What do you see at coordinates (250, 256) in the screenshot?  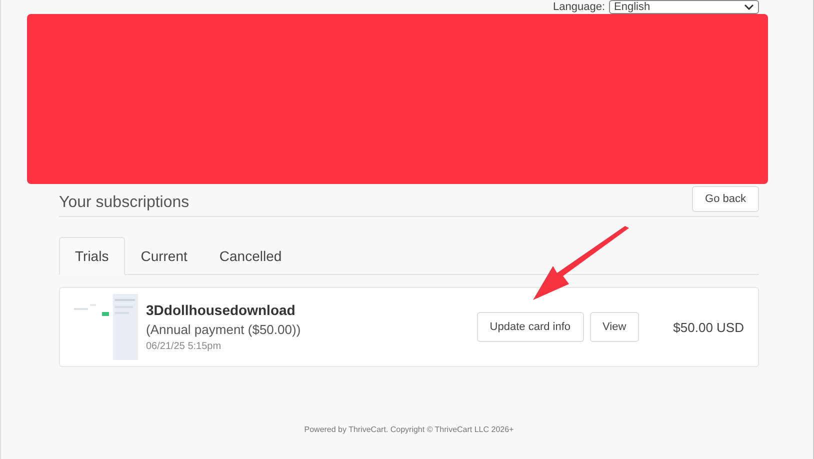 I see `tab: Cancelled` at bounding box center [250, 256].